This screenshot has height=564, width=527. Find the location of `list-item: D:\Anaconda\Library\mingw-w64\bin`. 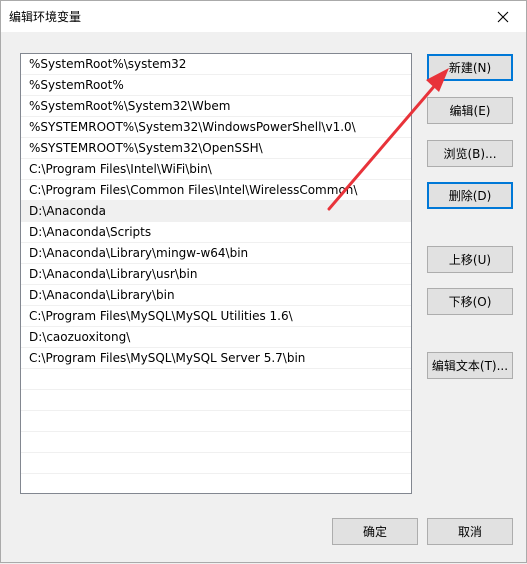

list-item: D:\Anaconda\Library\mingw-w64\bin is located at coordinates (216, 253).